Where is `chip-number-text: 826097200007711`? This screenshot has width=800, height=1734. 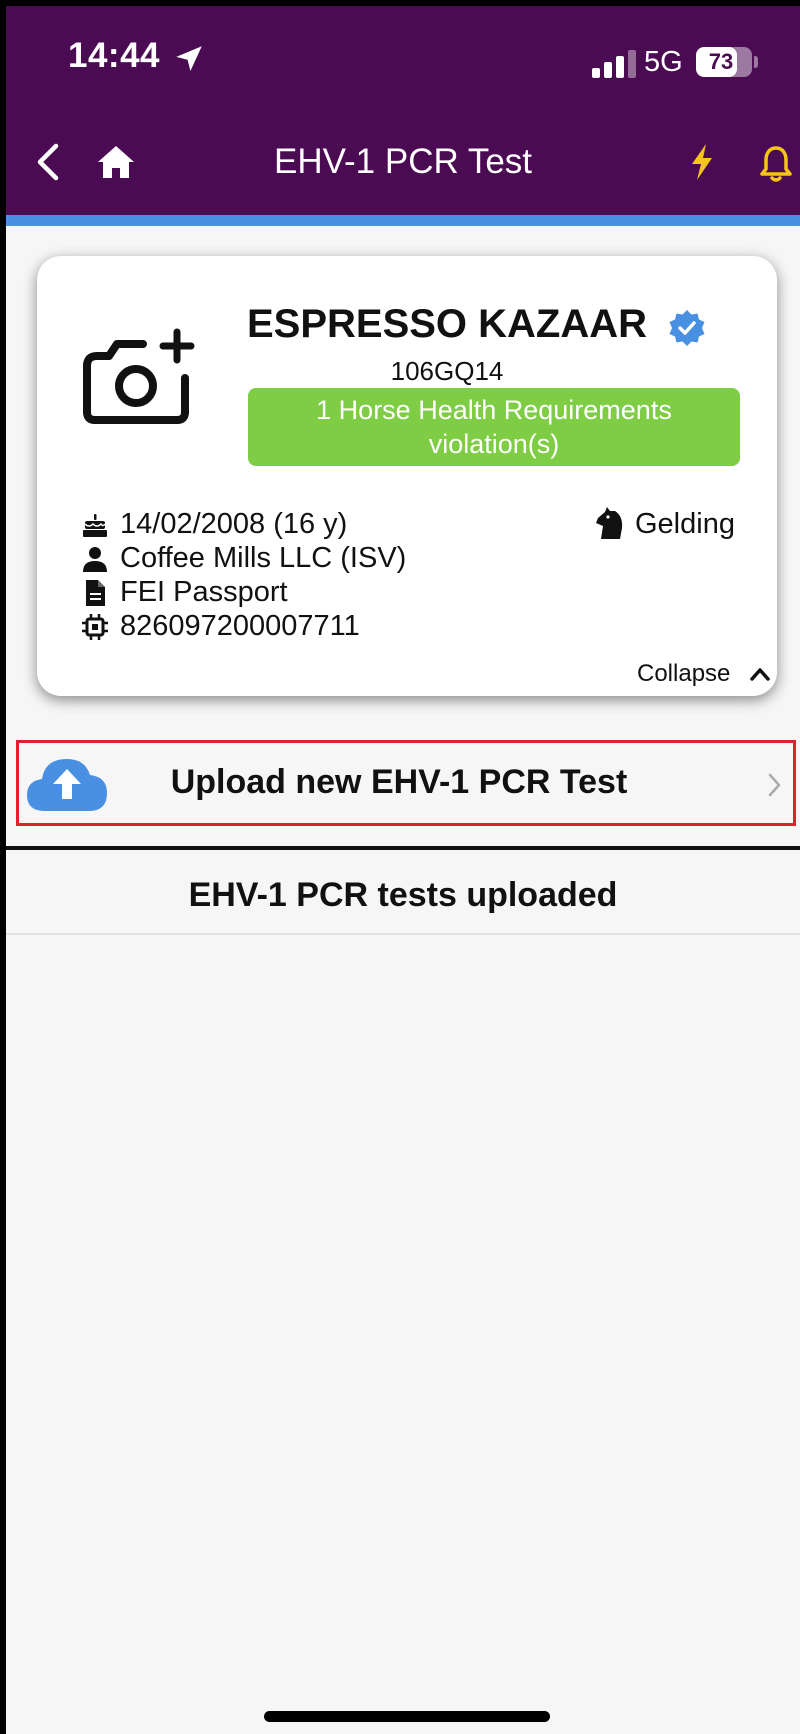 chip-number-text: 826097200007711 is located at coordinates (240, 626).